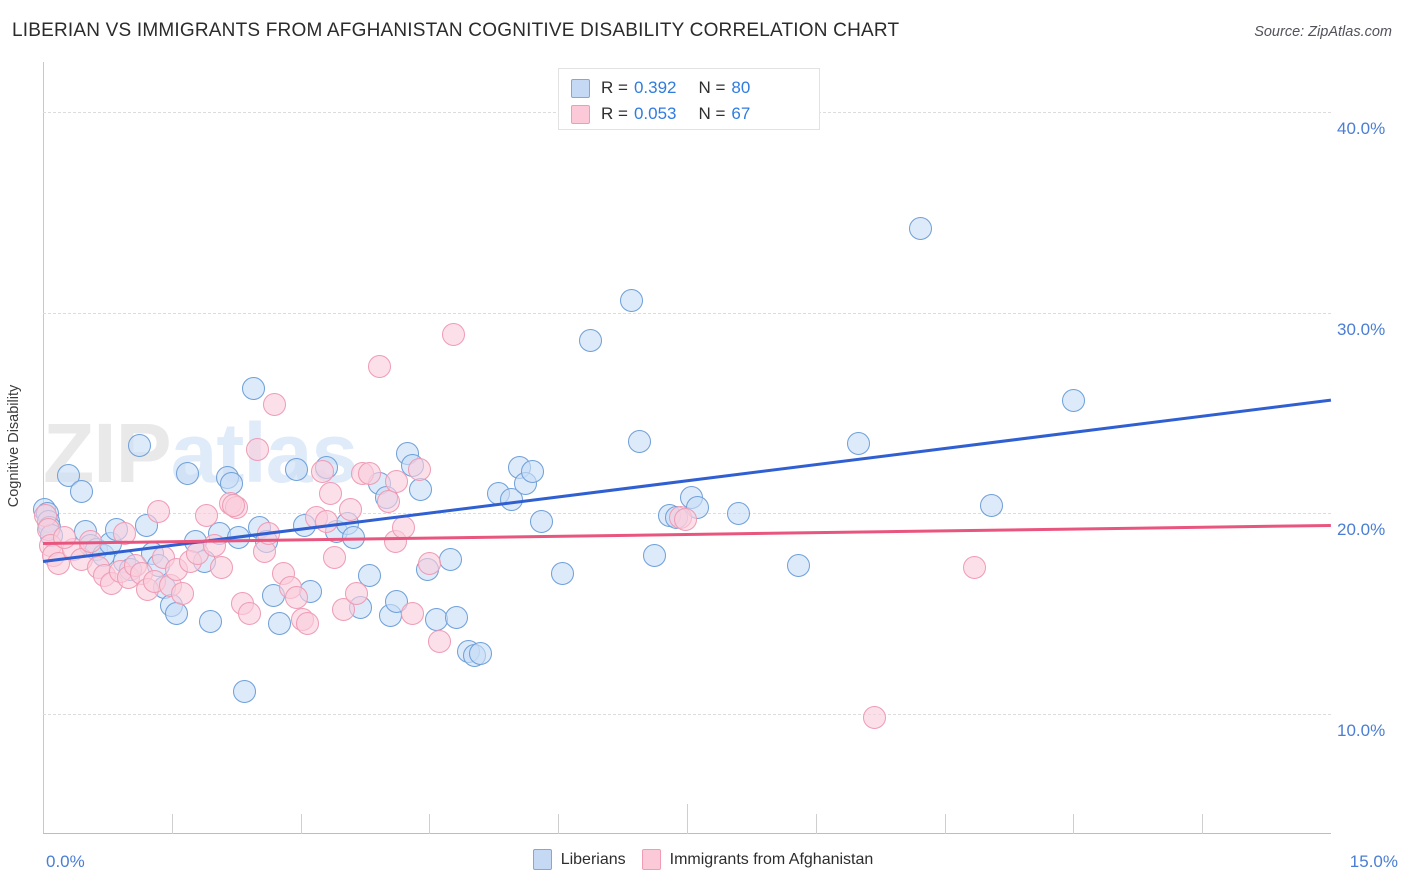 The image size is (1406, 892). What do you see at coordinates (1361, 730) in the screenshot?
I see `y-tick-label: 10.0%` at bounding box center [1361, 730].